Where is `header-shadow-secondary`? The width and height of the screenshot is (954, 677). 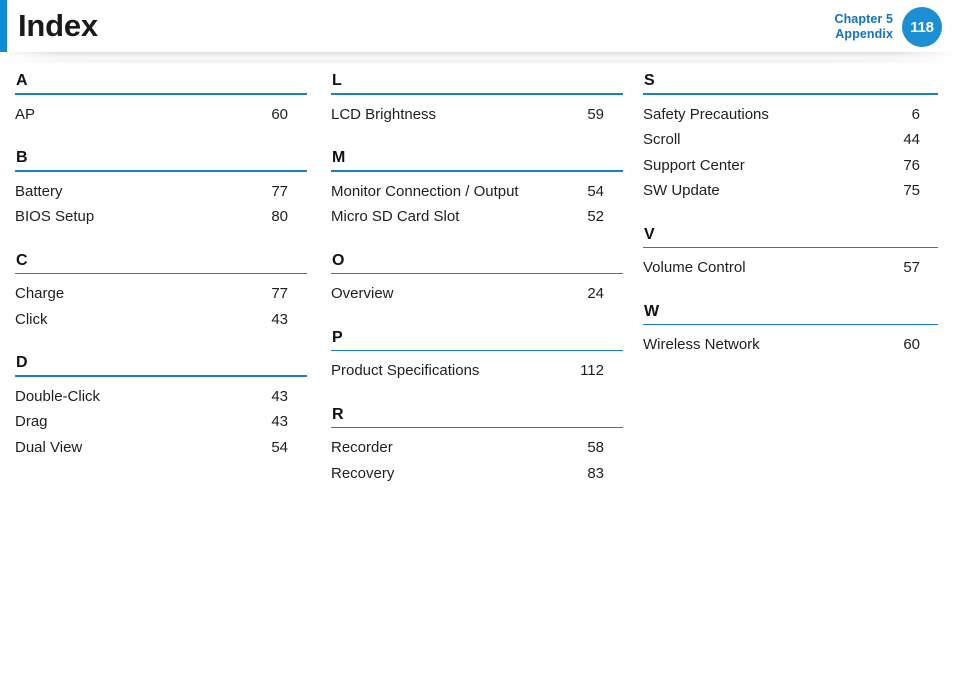 header-shadow-secondary is located at coordinates (477, 62).